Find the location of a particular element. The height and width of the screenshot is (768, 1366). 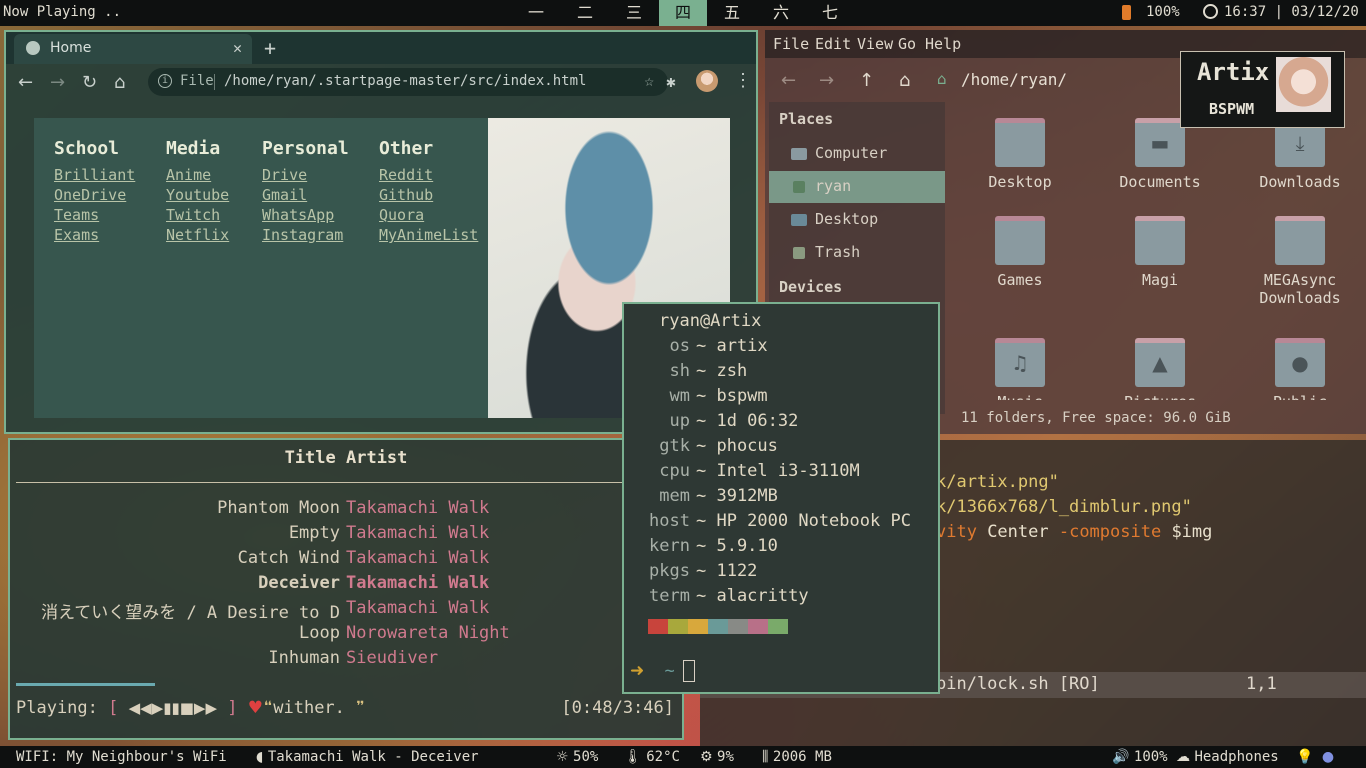

workspace-6: 六 is located at coordinates (781, 13).